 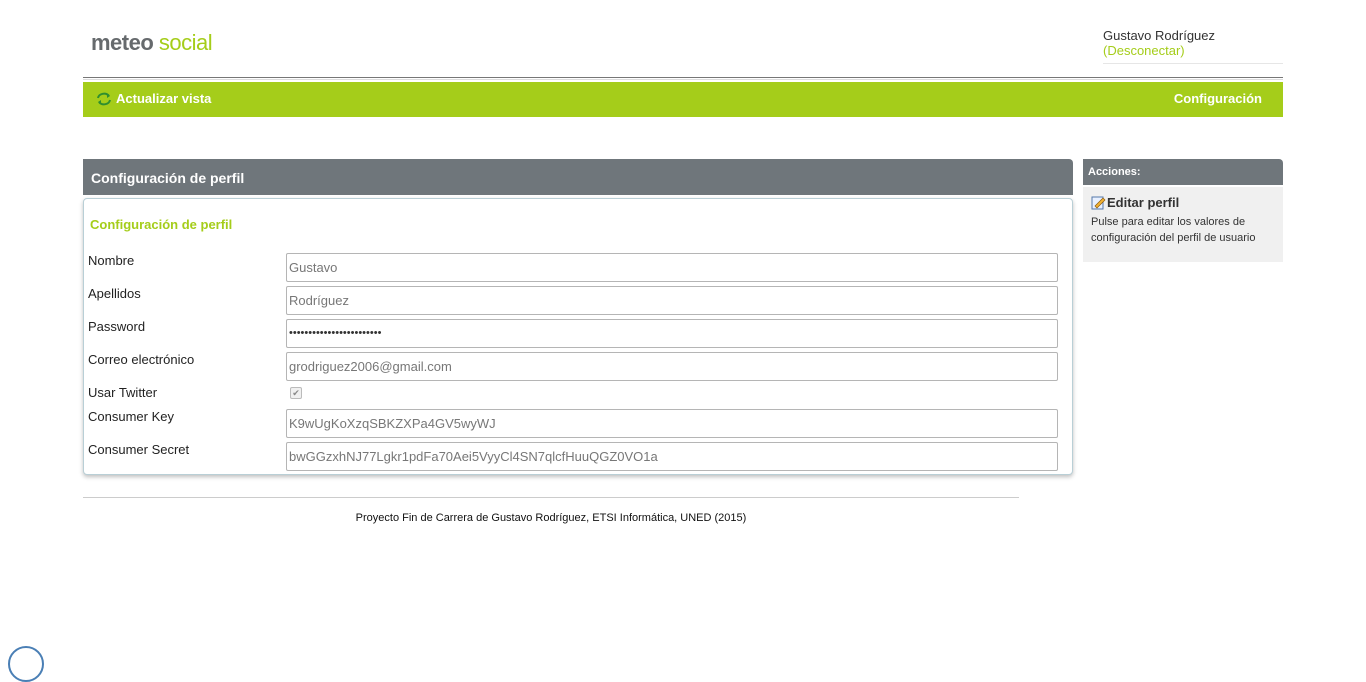 I want to click on edit-profile-button: Editar perfil, so click(x=1183, y=202).